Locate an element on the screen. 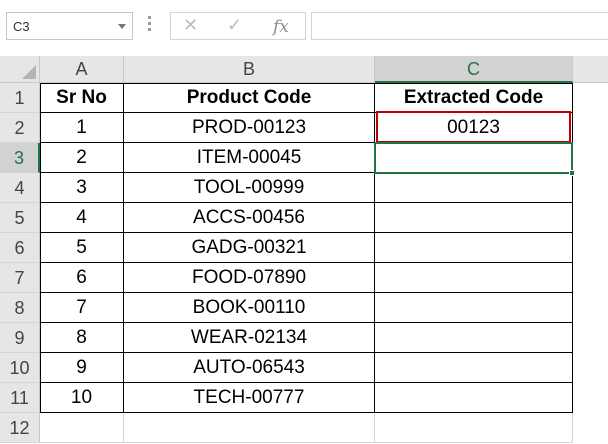 This screenshot has width=608, height=444. grip-dots-icon is located at coordinates (150, 26).